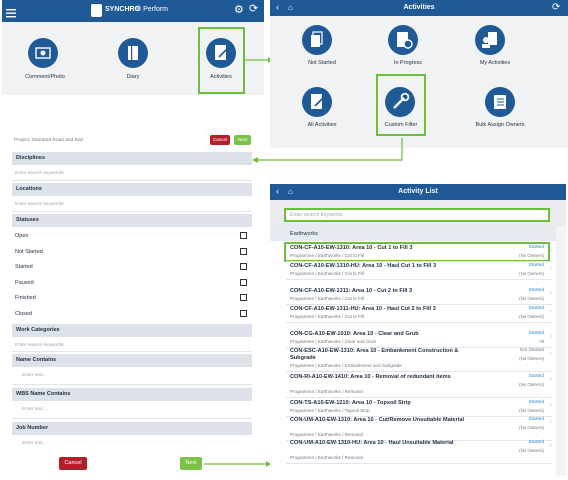 This screenshot has width=568, height=480. What do you see at coordinates (531, 350) in the screenshot?
I see `status-badge: Not Started` at bounding box center [531, 350].